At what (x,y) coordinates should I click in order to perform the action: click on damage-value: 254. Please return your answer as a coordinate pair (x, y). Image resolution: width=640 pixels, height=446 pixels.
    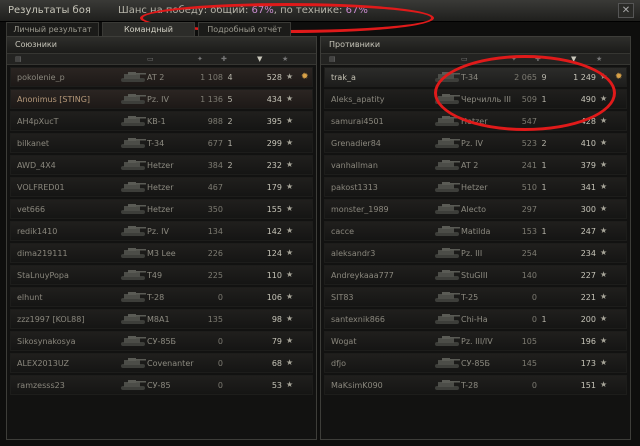
    Looking at the image, I should click on (529, 253).